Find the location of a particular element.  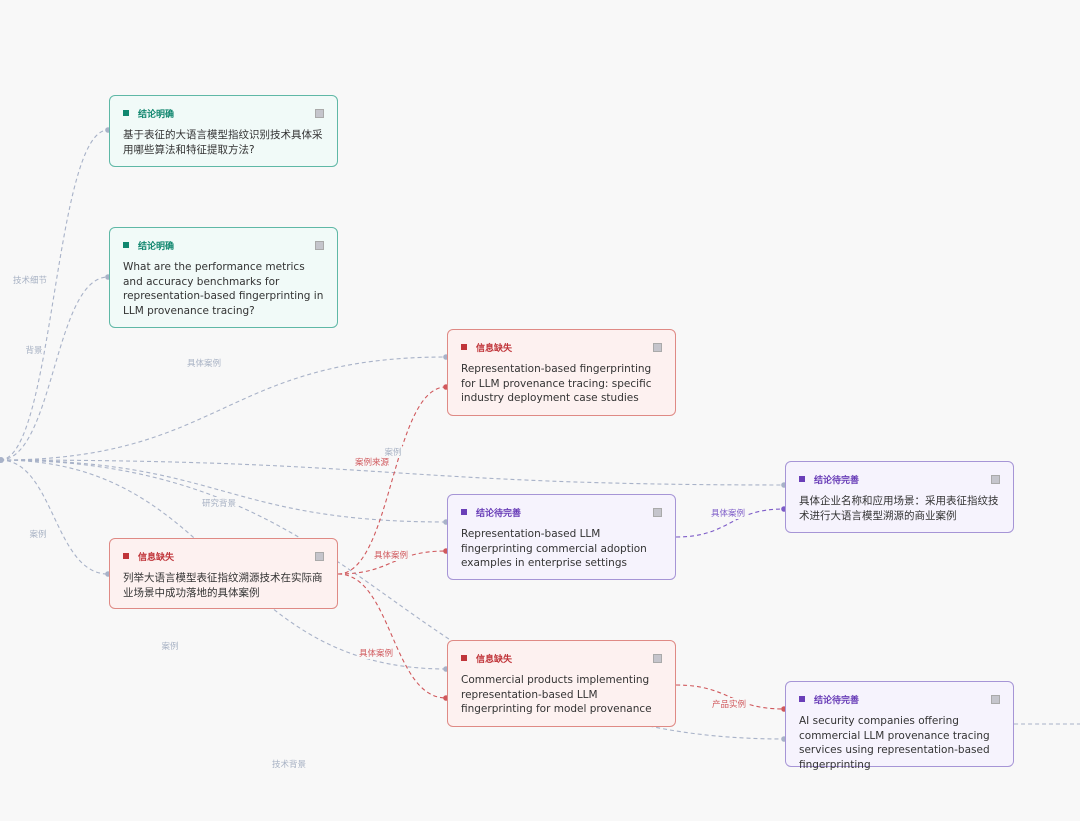

node-n7: 结论待完善 具体企业名称和应用场景：采用表征指纹技术进行大语言模型溯源的商业案例 is located at coordinates (899, 497).